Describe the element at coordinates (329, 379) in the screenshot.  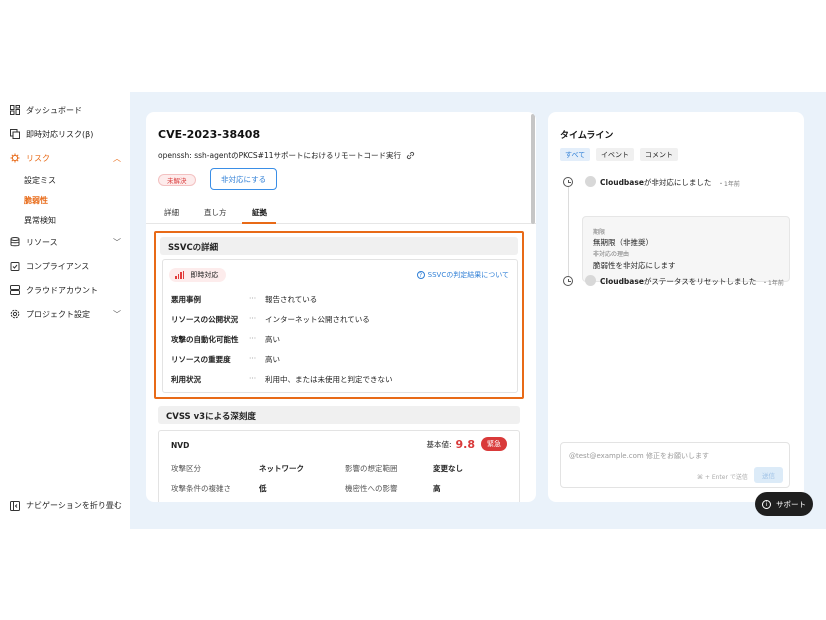
I see `ssvc-row-value: 利用中、または未使用と判定できない` at that location.